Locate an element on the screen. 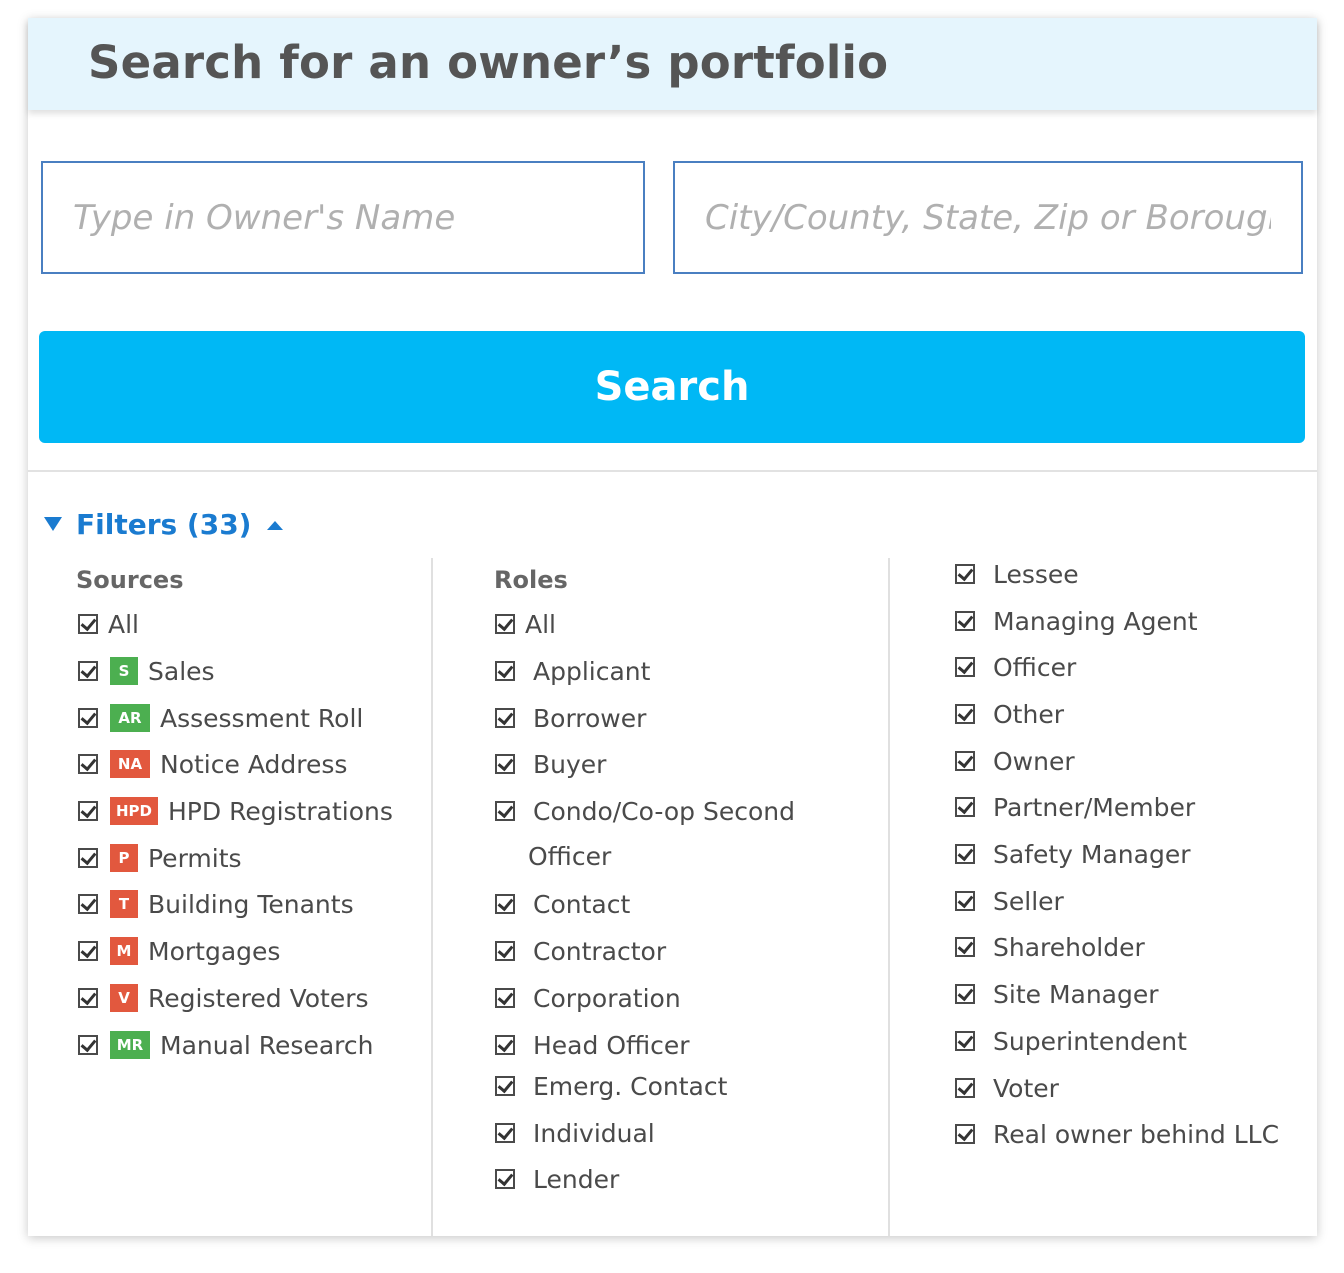  source-badge: AR is located at coordinates (130, 718).